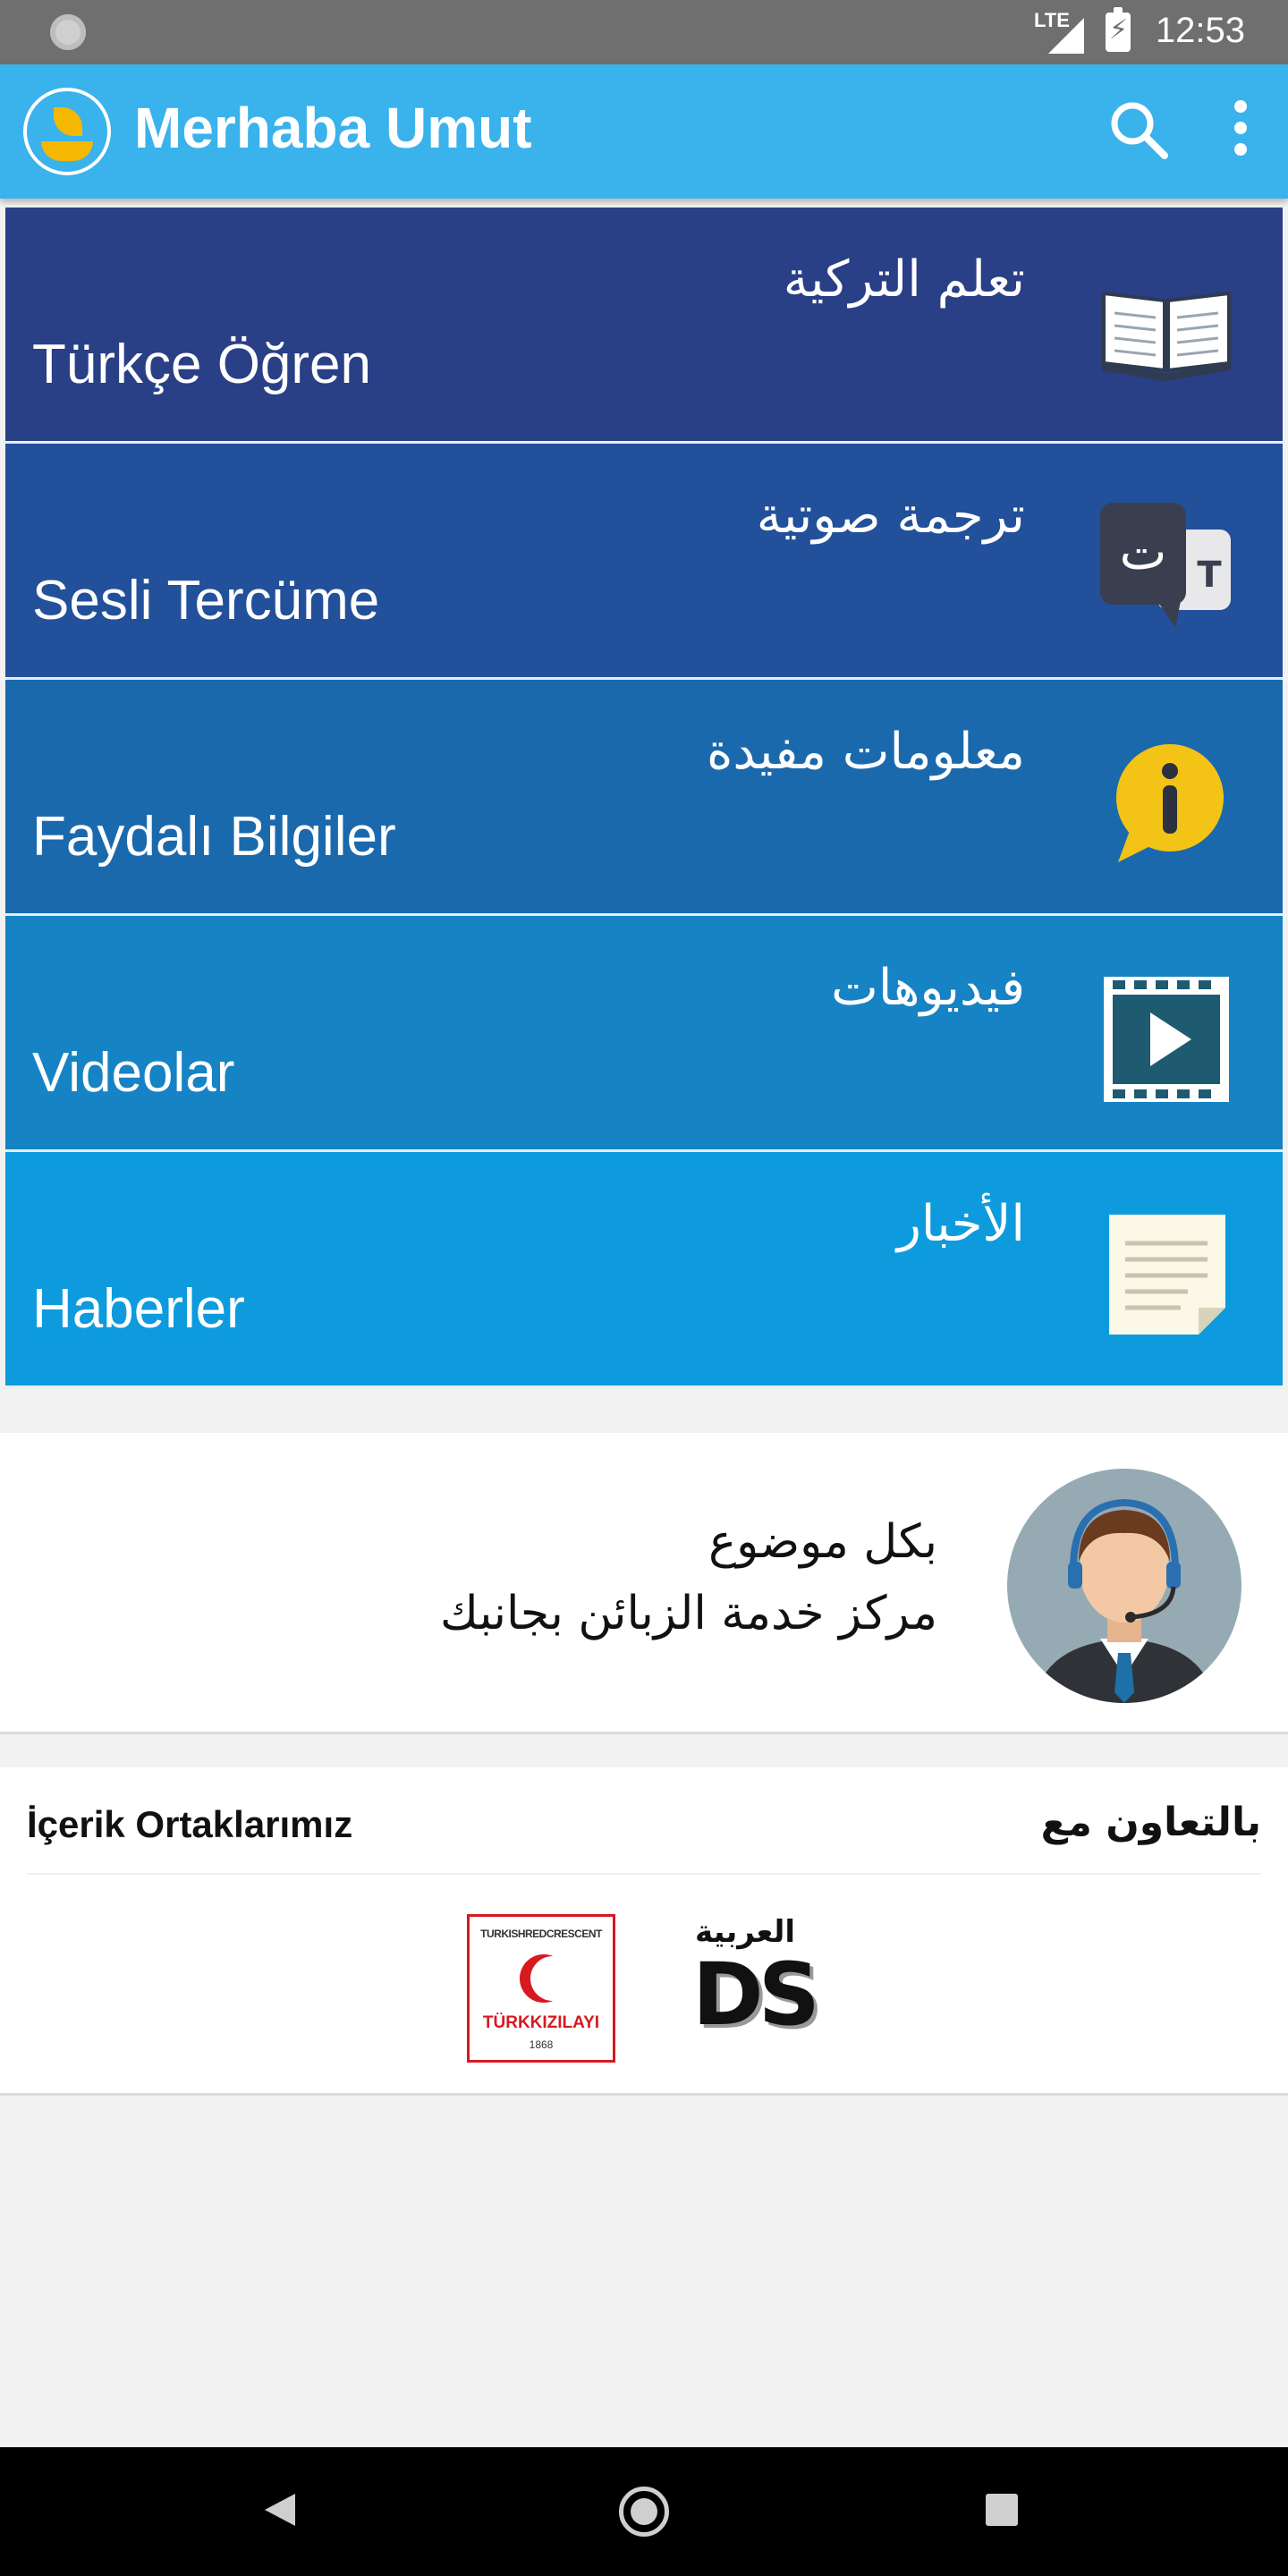 Image resolution: width=1288 pixels, height=2576 pixels. What do you see at coordinates (333, 128) in the screenshot?
I see `app-title: Merhaba Umut` at bounding box center [333, 128].